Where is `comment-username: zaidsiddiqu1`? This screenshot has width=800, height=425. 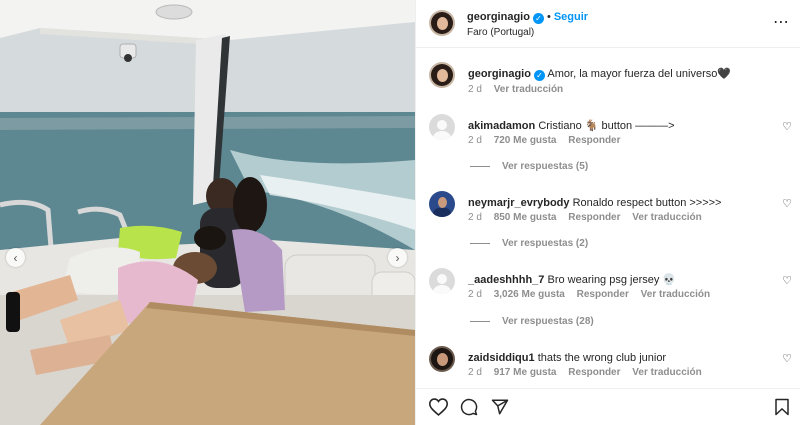
comment-username: zaidsiddiqu1 is located at coordinates (501, 358).